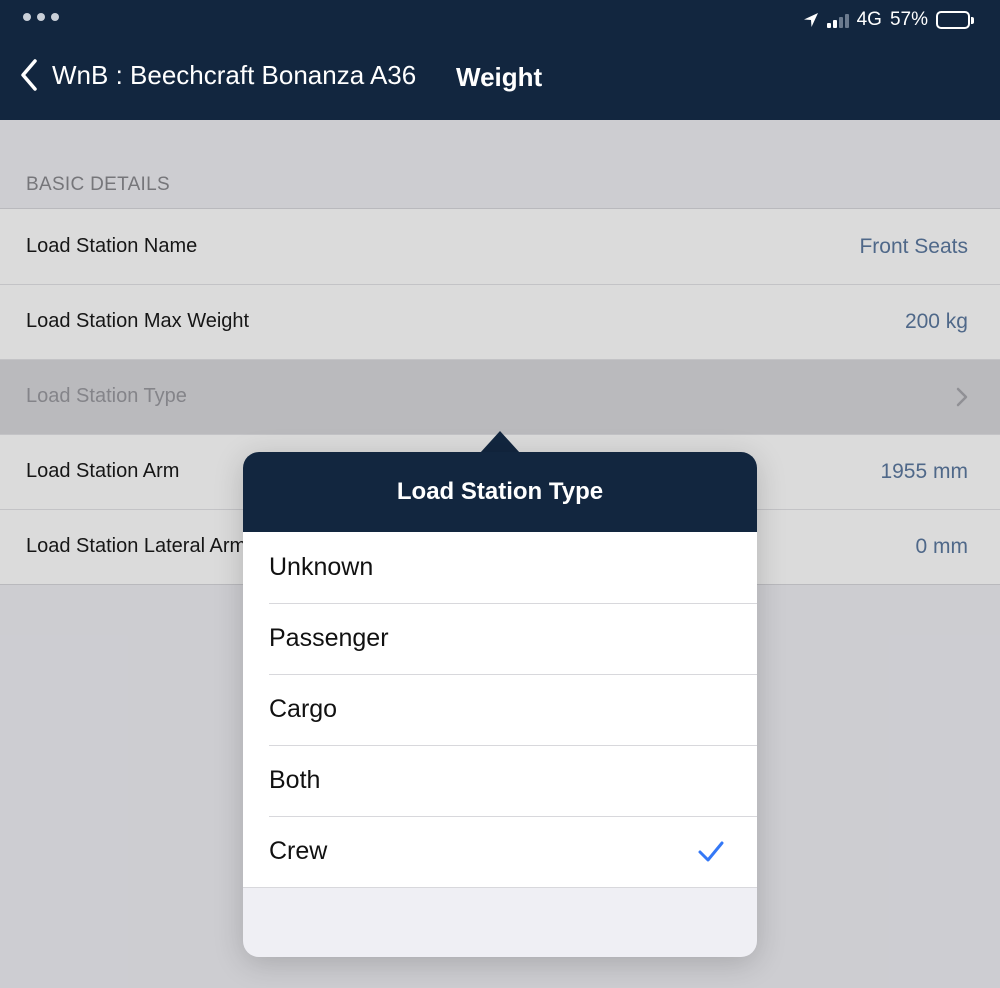 Image resolution: width=1000 pixels, height=988 pixels. I want to click on status-bar: 4G 57%, so click(888, 20).